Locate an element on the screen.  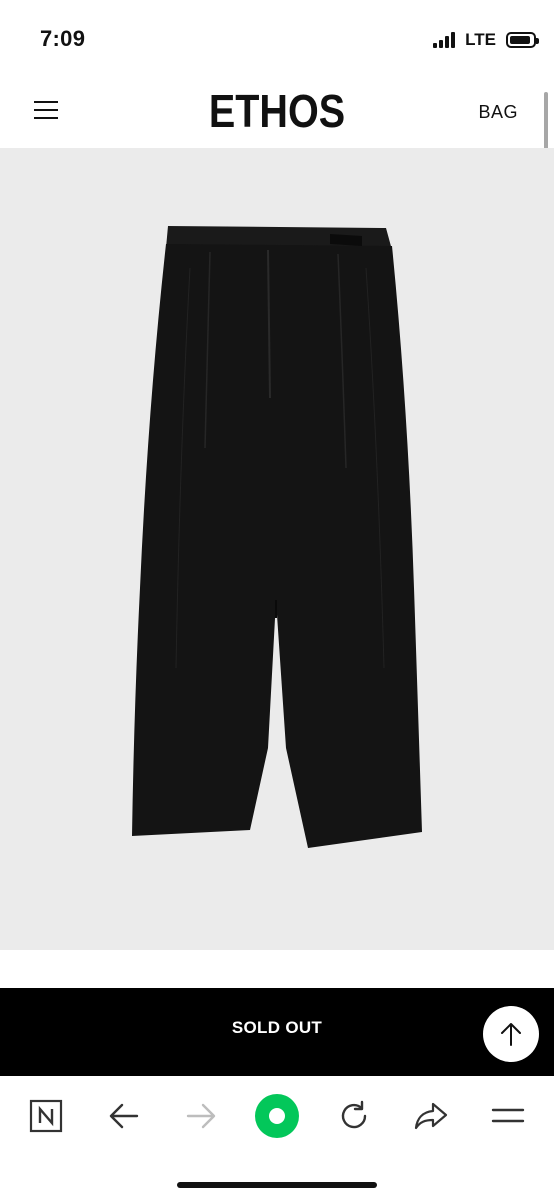
network-label: LTE is located at coordinates (480, 39).